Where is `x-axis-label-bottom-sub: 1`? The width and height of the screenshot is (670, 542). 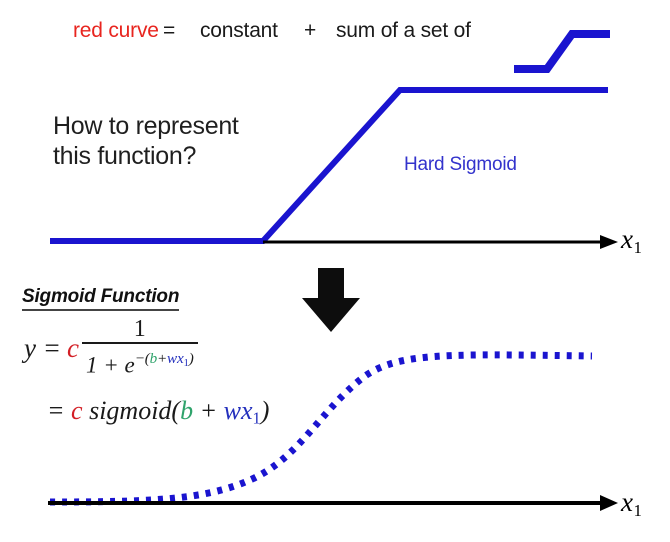 x-axis-label-bottom-sub: 1 is located at coordinates (637, 510).